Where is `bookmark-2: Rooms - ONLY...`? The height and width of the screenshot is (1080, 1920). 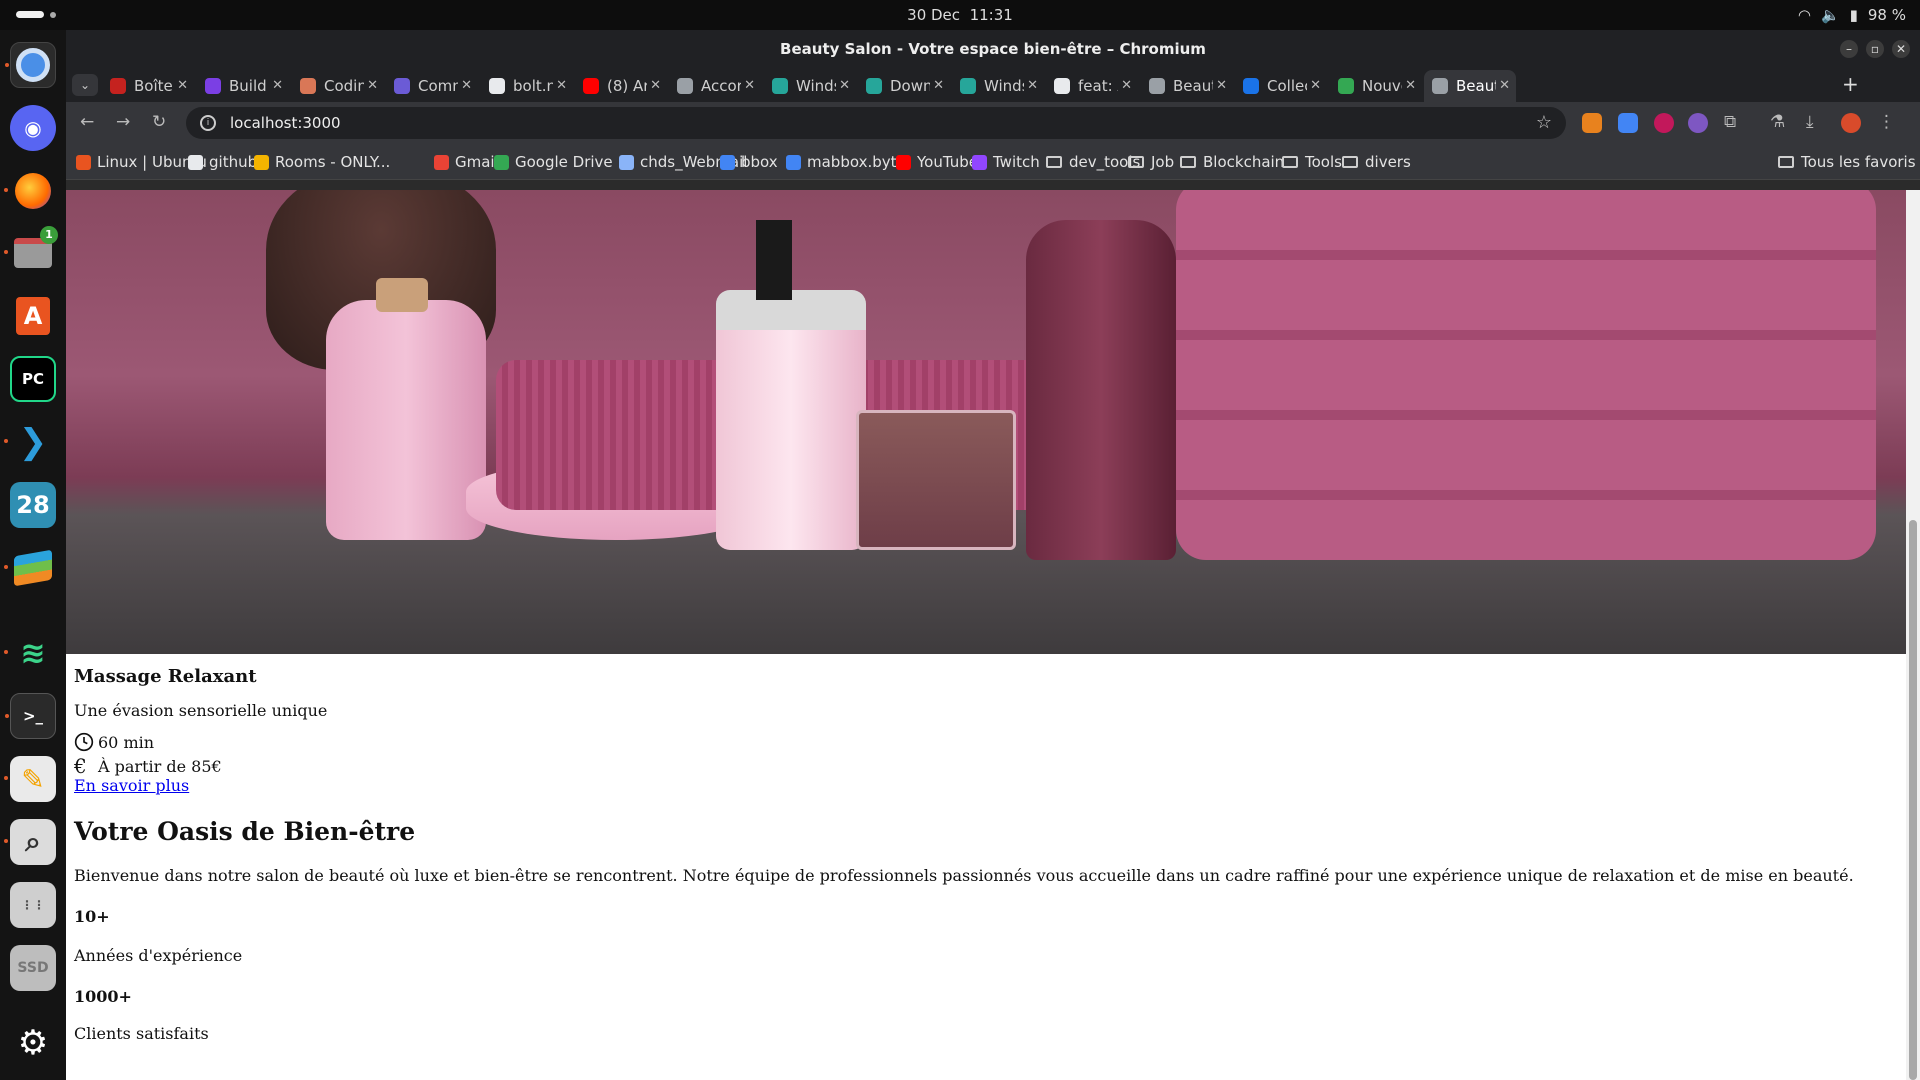
bookmark-2: Rooms - ONLY... is located at coordinates (322, 162).